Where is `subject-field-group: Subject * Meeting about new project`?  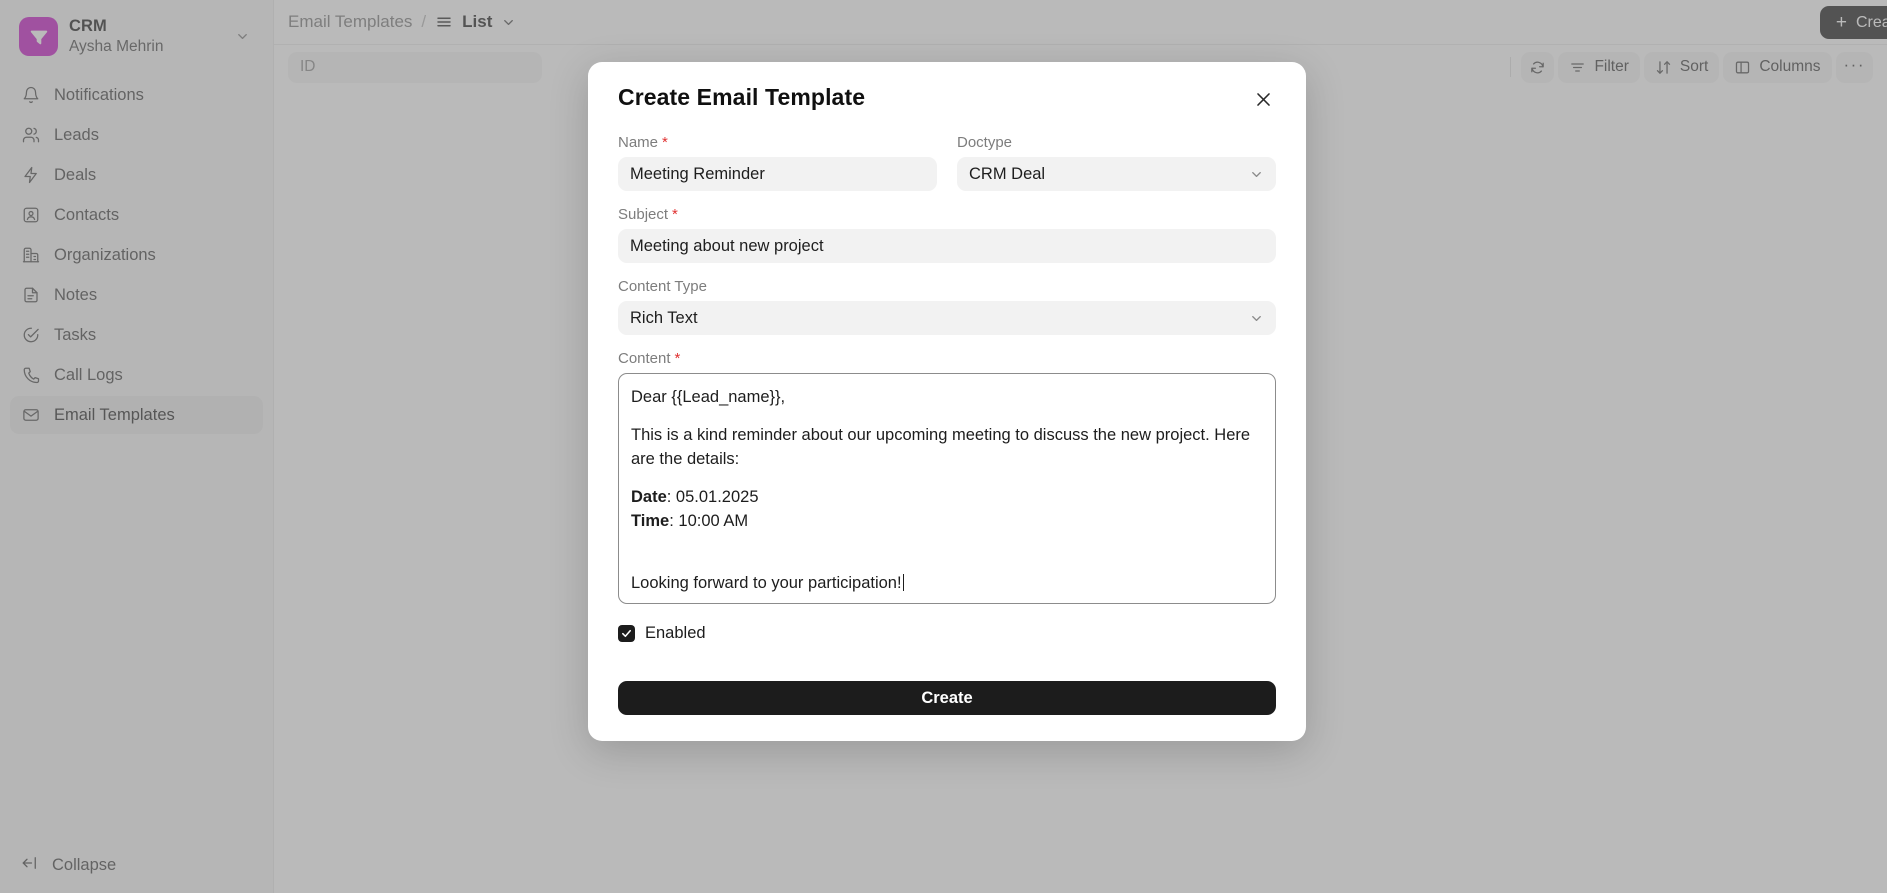
subject-field-group: Subject * Meeting about new project is located at coordinates (947, 234).